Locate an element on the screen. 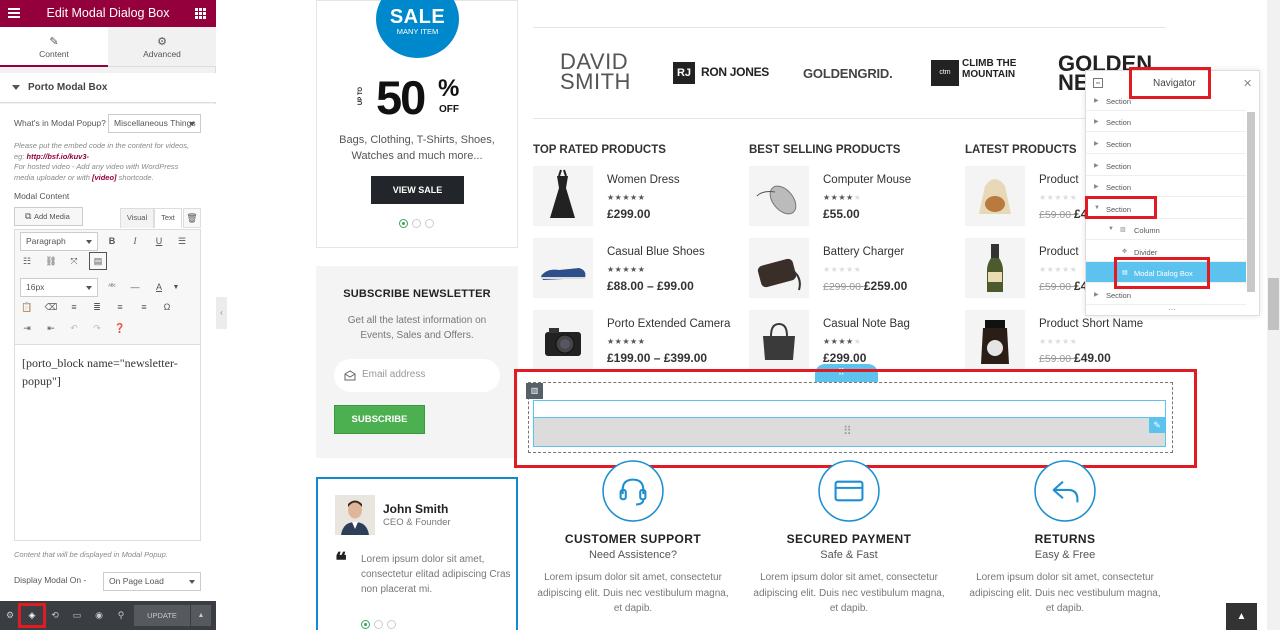  rating-stars-empty: ★★★★★ is located at coordinates (842, 269).